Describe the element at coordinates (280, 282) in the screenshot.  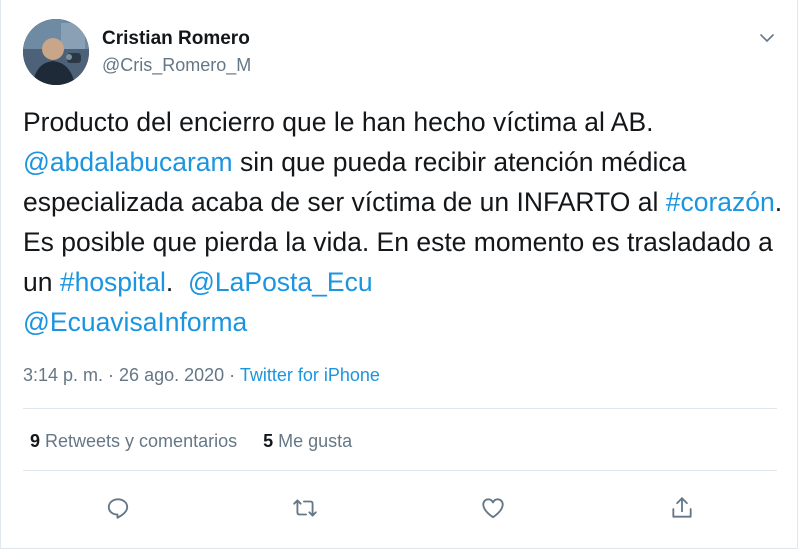
I see `mention-link: @LaPosta_Ecu` at that location.